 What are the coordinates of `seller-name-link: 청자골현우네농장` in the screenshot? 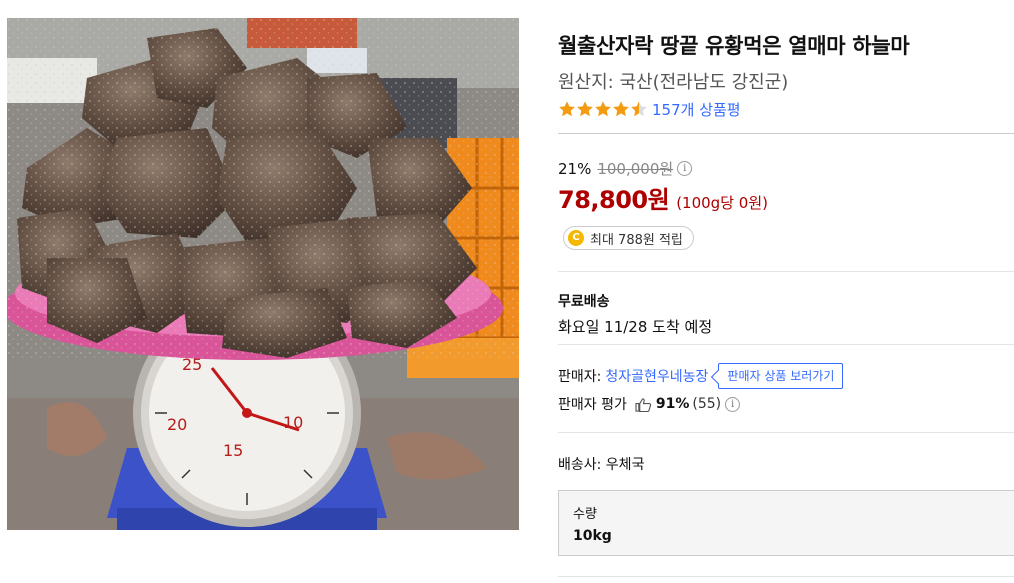 It's located at (656, 376).